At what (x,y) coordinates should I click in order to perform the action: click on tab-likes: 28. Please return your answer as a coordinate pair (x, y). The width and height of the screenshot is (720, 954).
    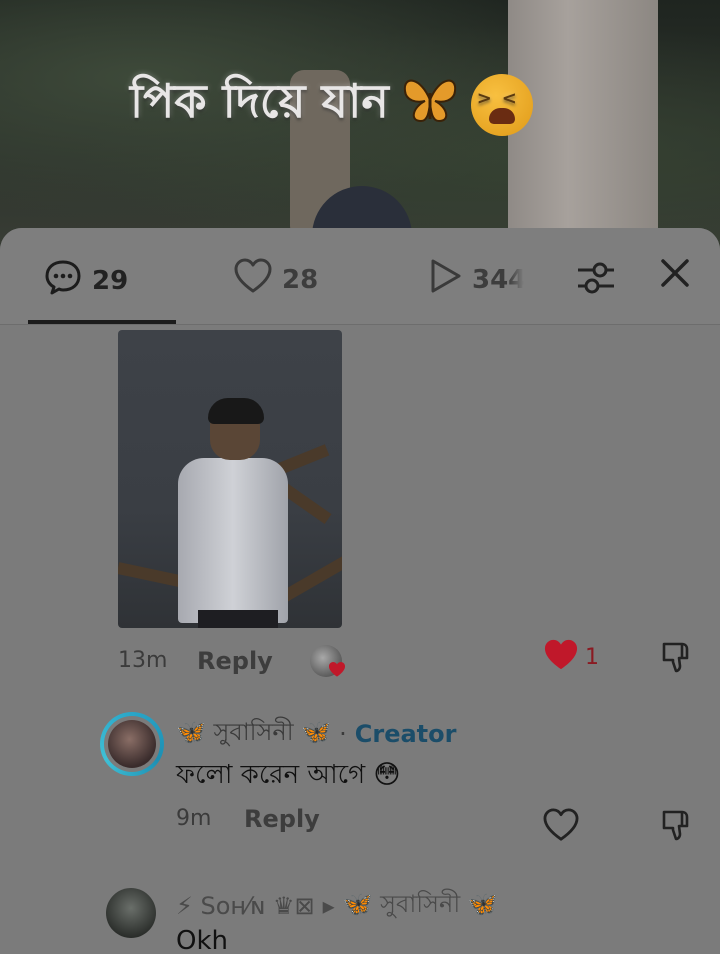
    Looking at the image, I should click on (276, 279).